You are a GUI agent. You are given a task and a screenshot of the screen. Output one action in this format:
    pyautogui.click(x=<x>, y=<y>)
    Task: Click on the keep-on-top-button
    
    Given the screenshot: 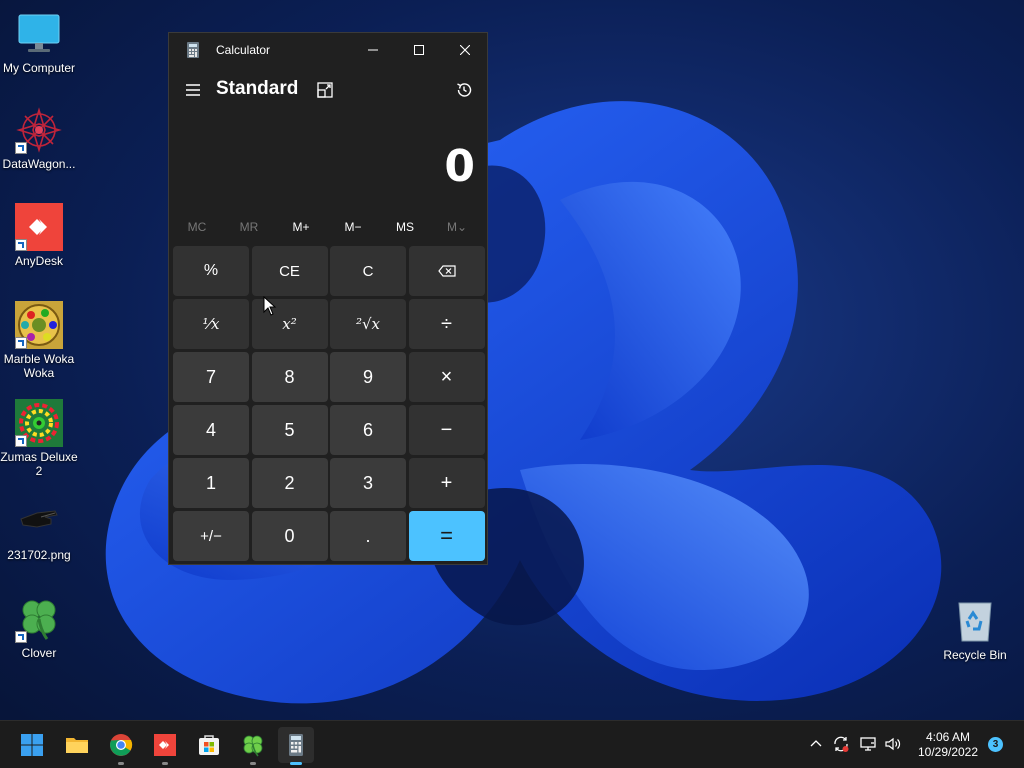 What is the action you would take?
    pyautogui.click(x=325, y=90)
    